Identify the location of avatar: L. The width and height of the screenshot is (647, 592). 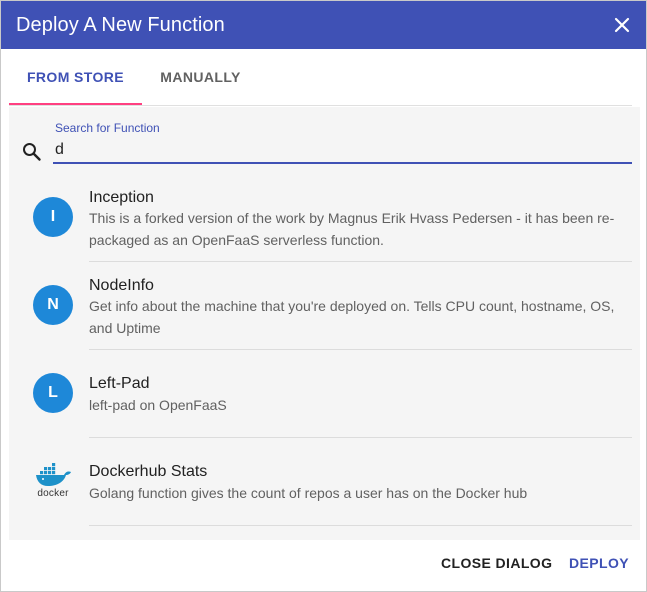
(53, 393).